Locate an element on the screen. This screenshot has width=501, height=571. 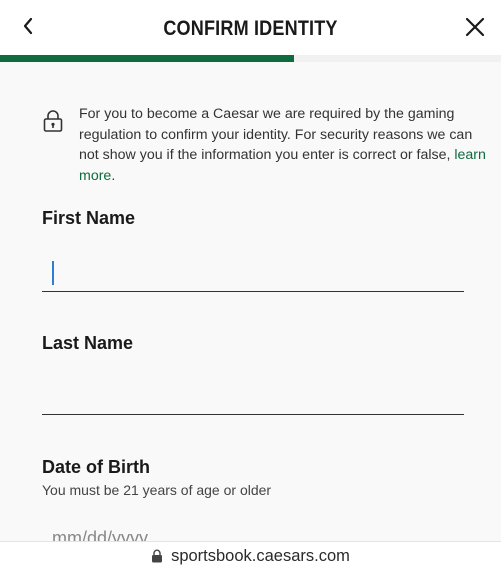
first-name-input is located at coordinates (253, 274).